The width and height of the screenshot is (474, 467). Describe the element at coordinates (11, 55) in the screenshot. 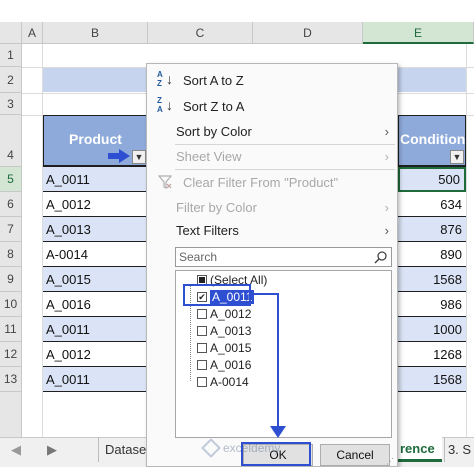

I see `row-header-1: 1` at that location.